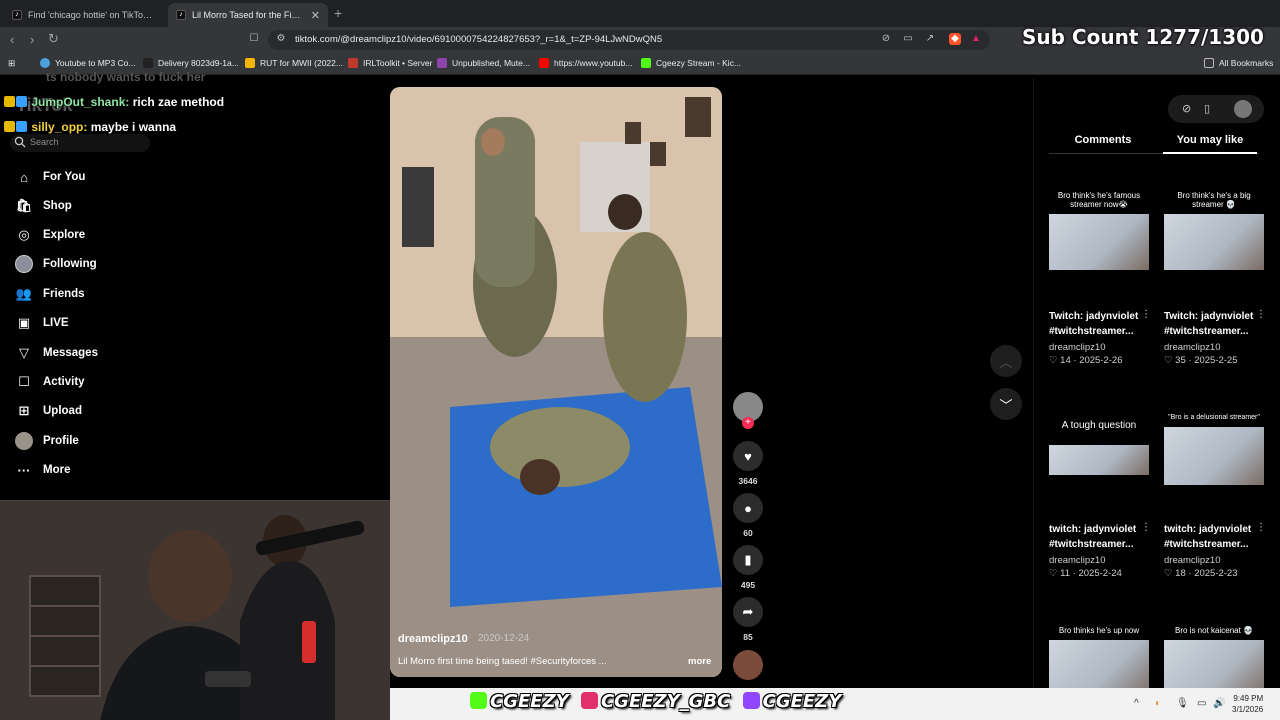  I want to click on close-tab-icon: ✕, so click(315, 15).